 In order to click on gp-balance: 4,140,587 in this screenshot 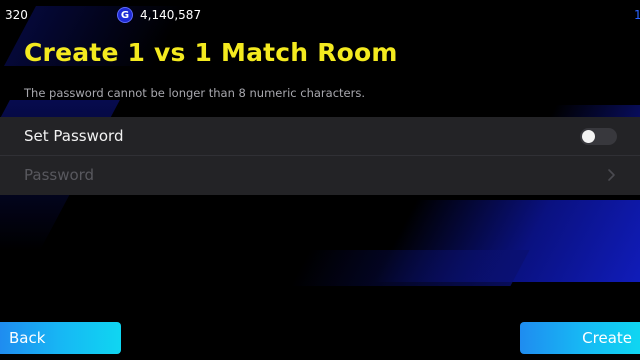, I will do `click(171, 15)`.